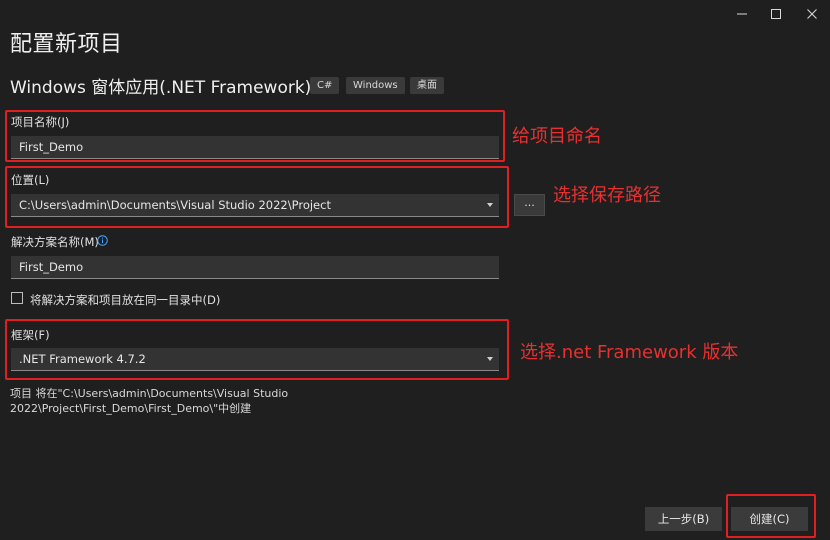 The height and width of the screenshot is (540, 830). What do you see at coordinates (557, 136) in the screenshot?
I see `annotation-name: 给项目命名` at bounding box center [557, 136].